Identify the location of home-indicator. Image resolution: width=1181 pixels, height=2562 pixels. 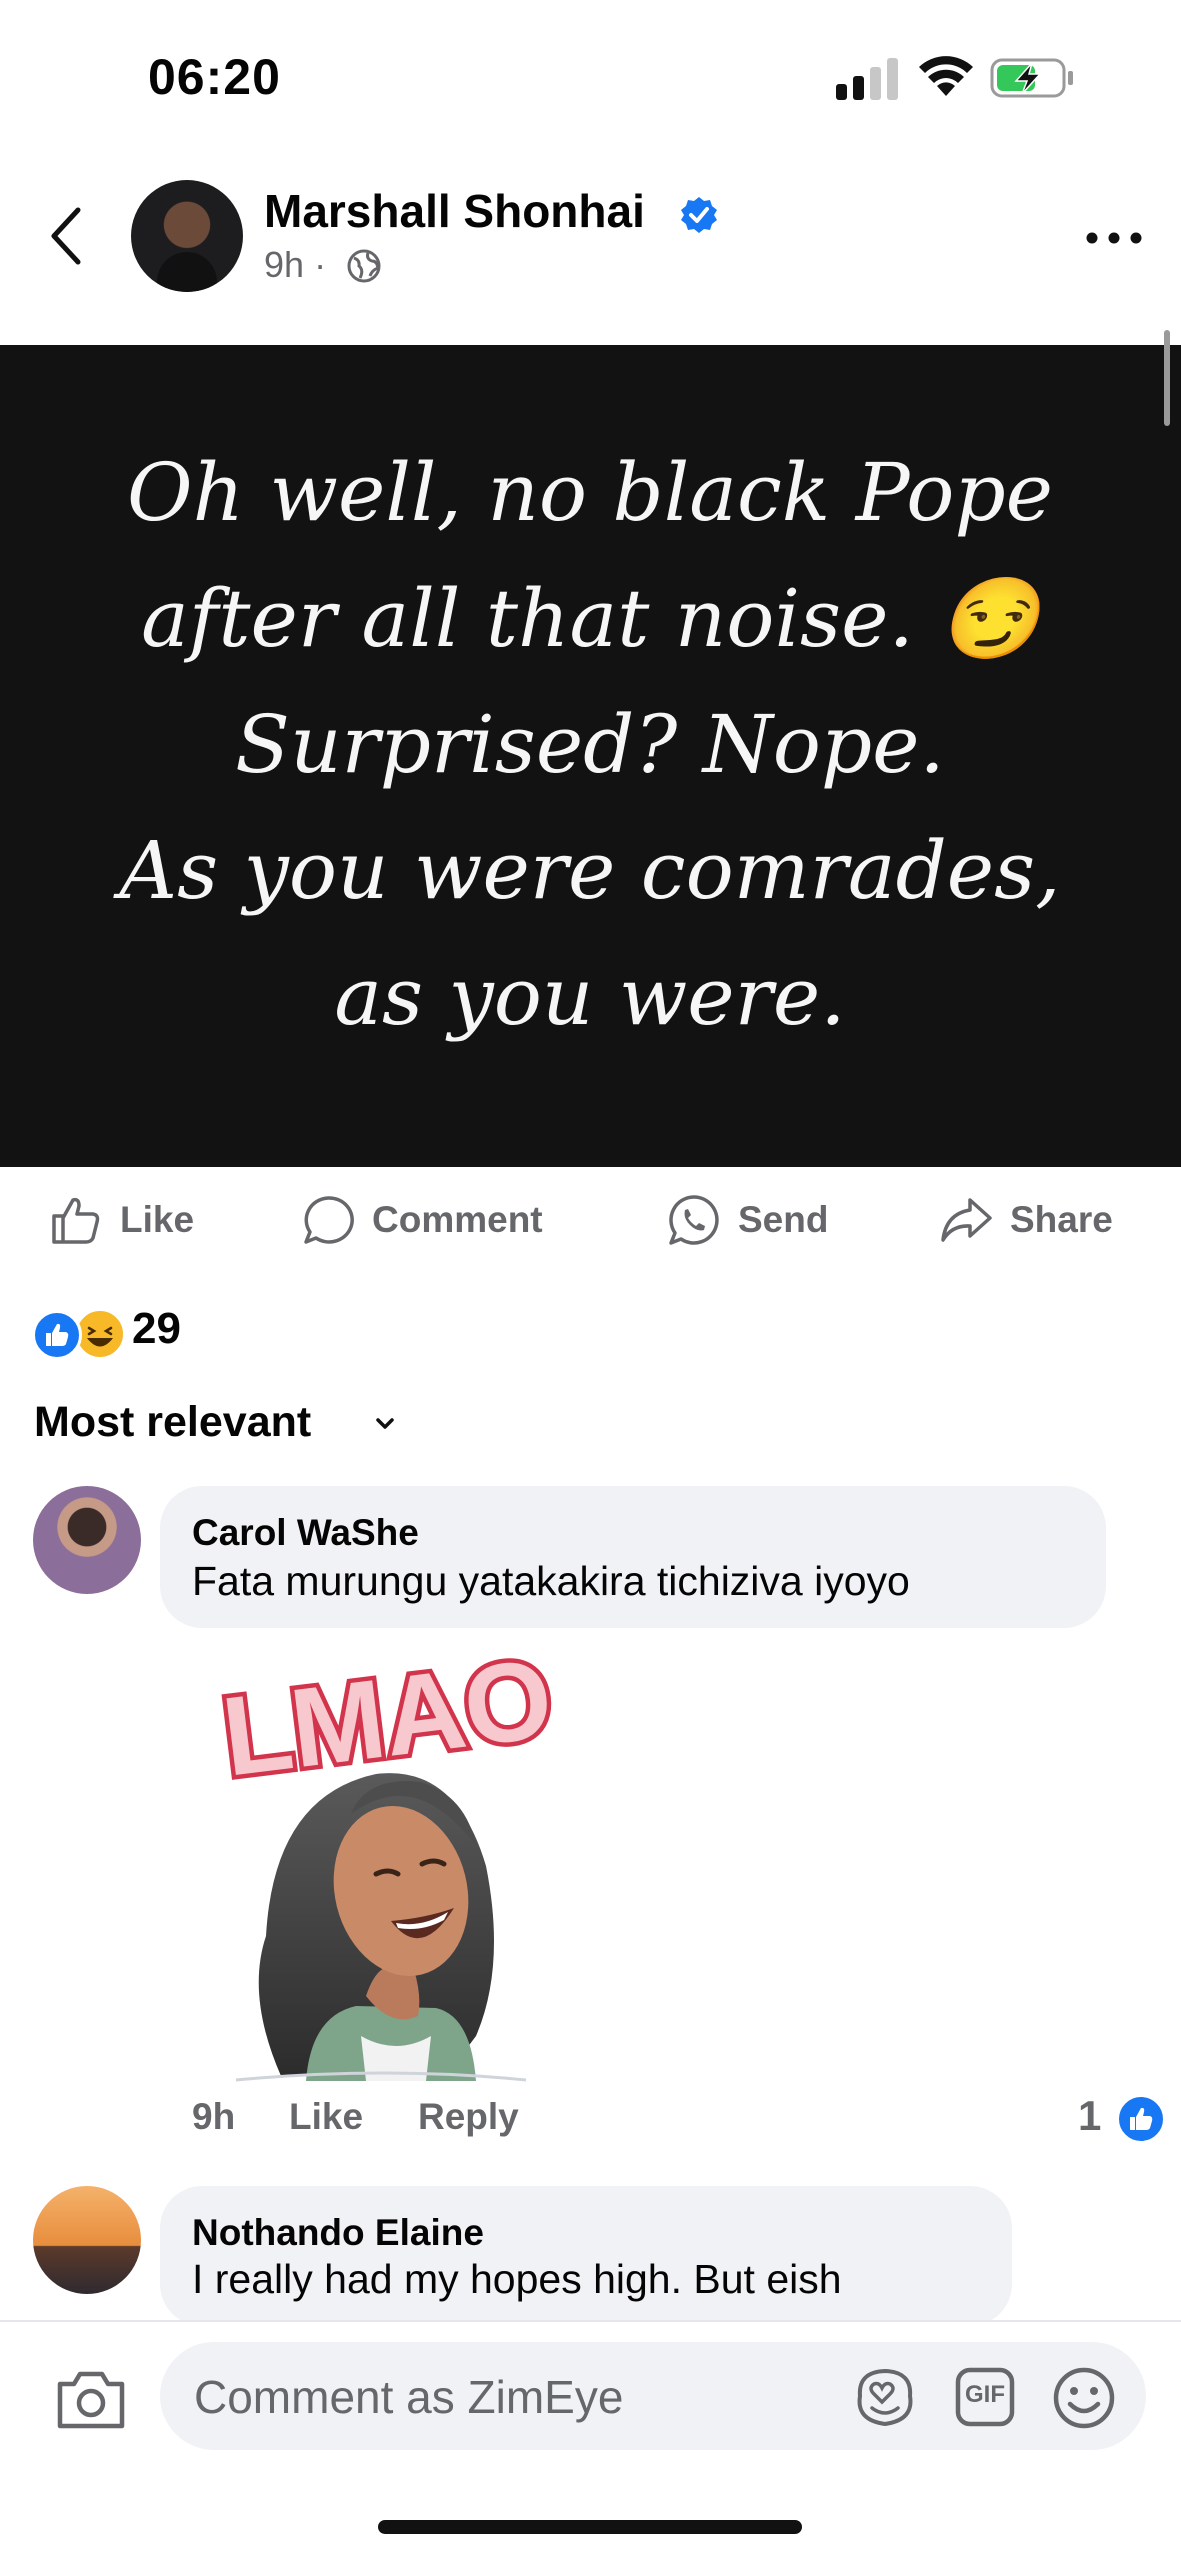
(590, 2527).